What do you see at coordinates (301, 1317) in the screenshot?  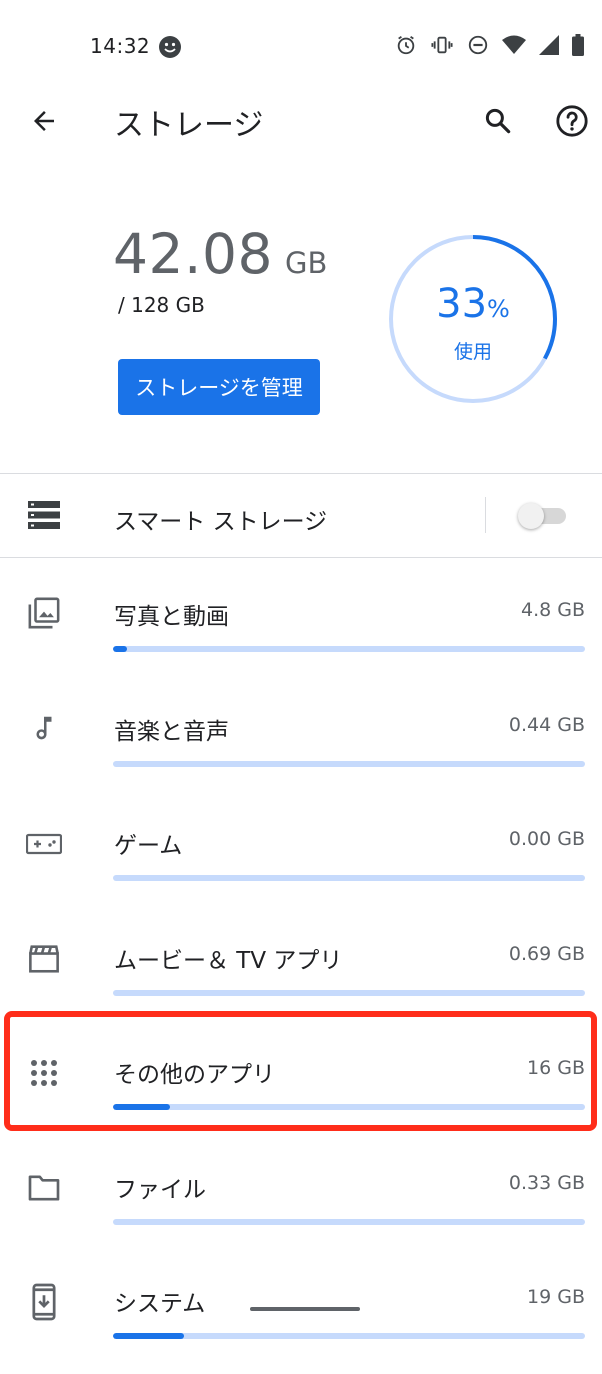 I see `category-system: システム 19 GB` at bounding box center [301, 1317].